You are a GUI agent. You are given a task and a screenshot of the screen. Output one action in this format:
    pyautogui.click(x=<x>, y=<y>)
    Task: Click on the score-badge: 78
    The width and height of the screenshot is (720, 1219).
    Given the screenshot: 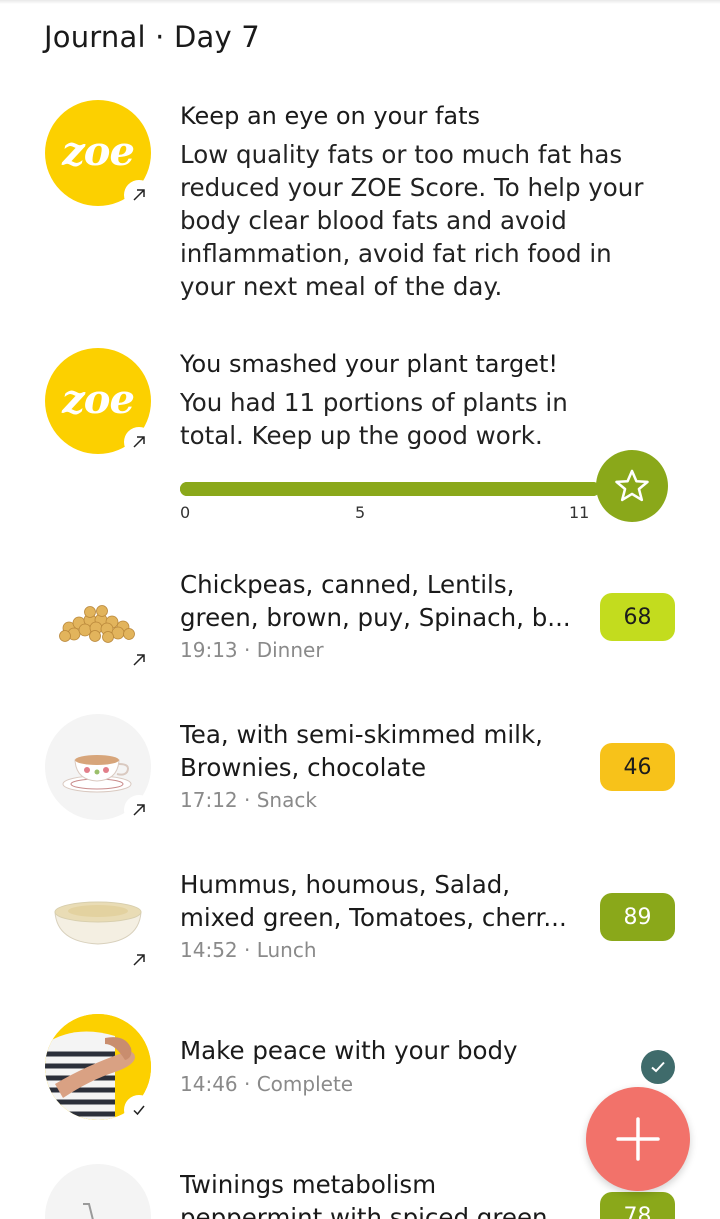 What is the action you would take?
    pyautogui.click(x=637, y=1205)
    